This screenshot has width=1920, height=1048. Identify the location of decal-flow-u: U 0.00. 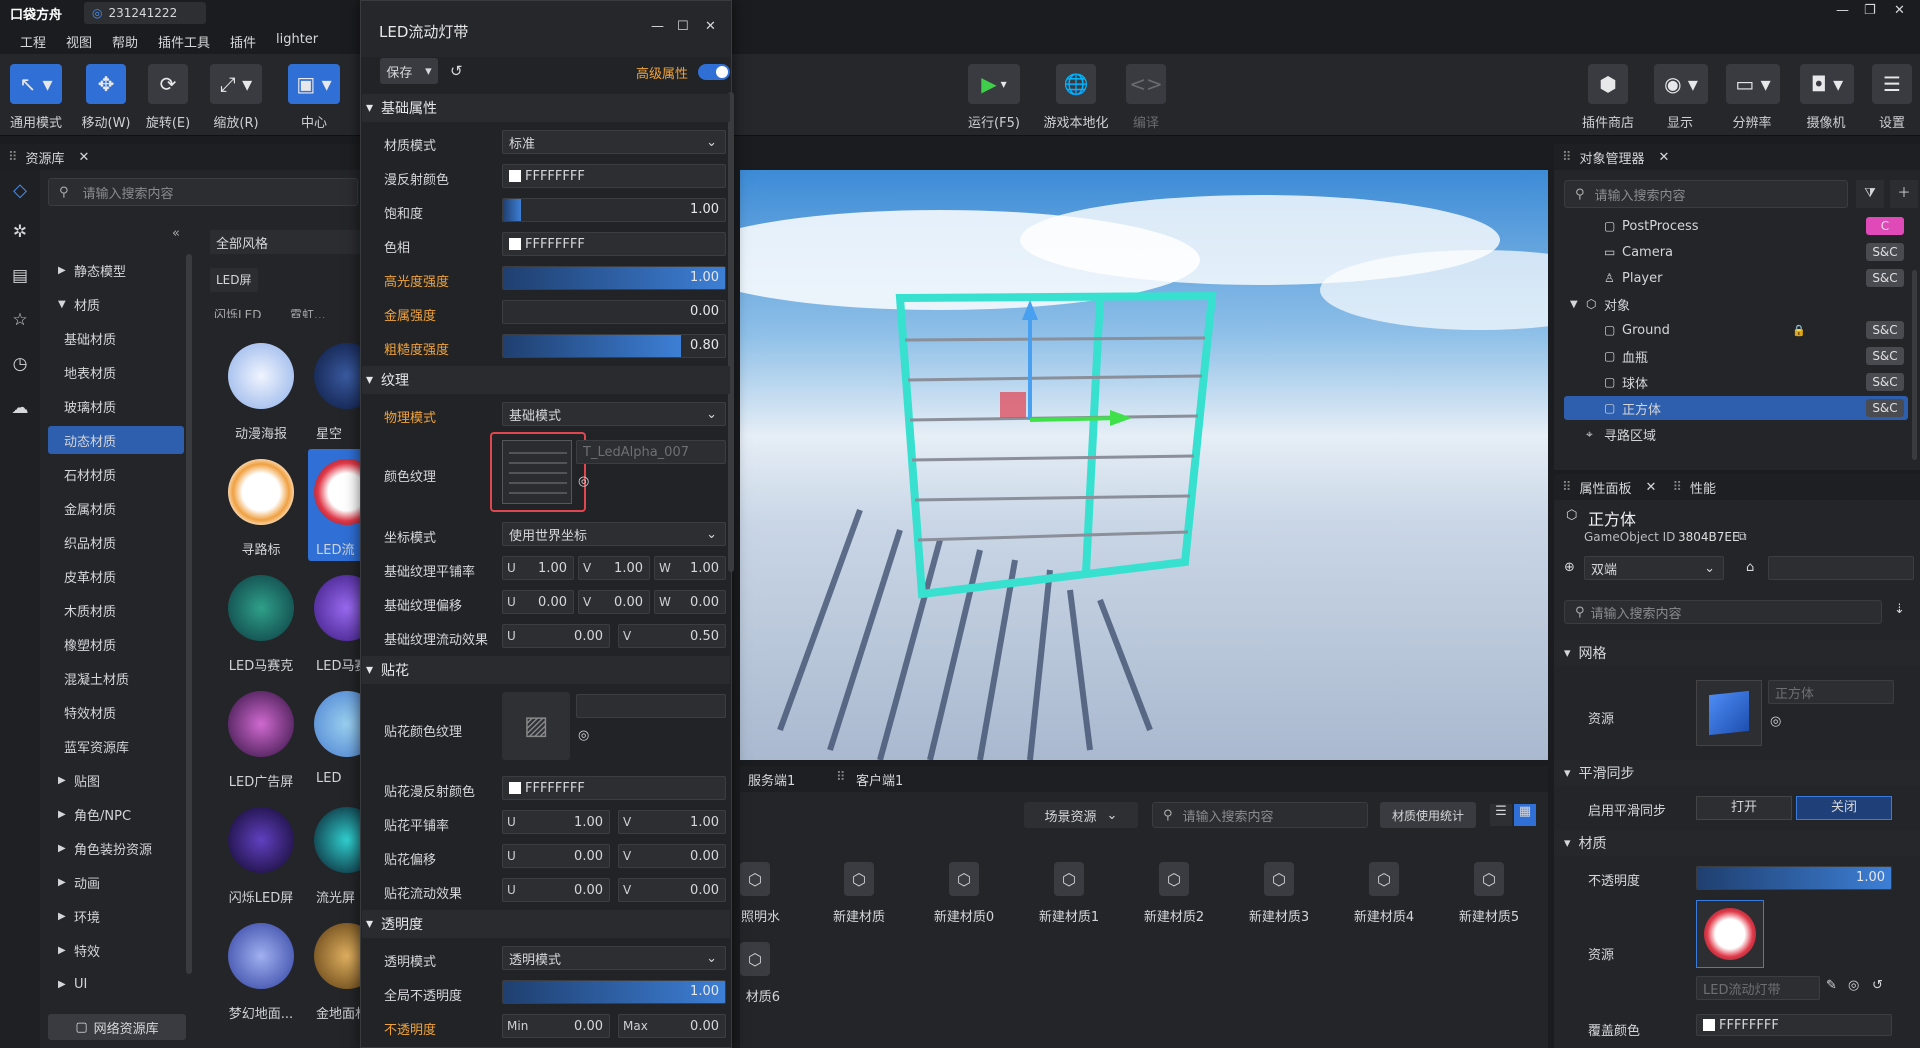
(556, 890).